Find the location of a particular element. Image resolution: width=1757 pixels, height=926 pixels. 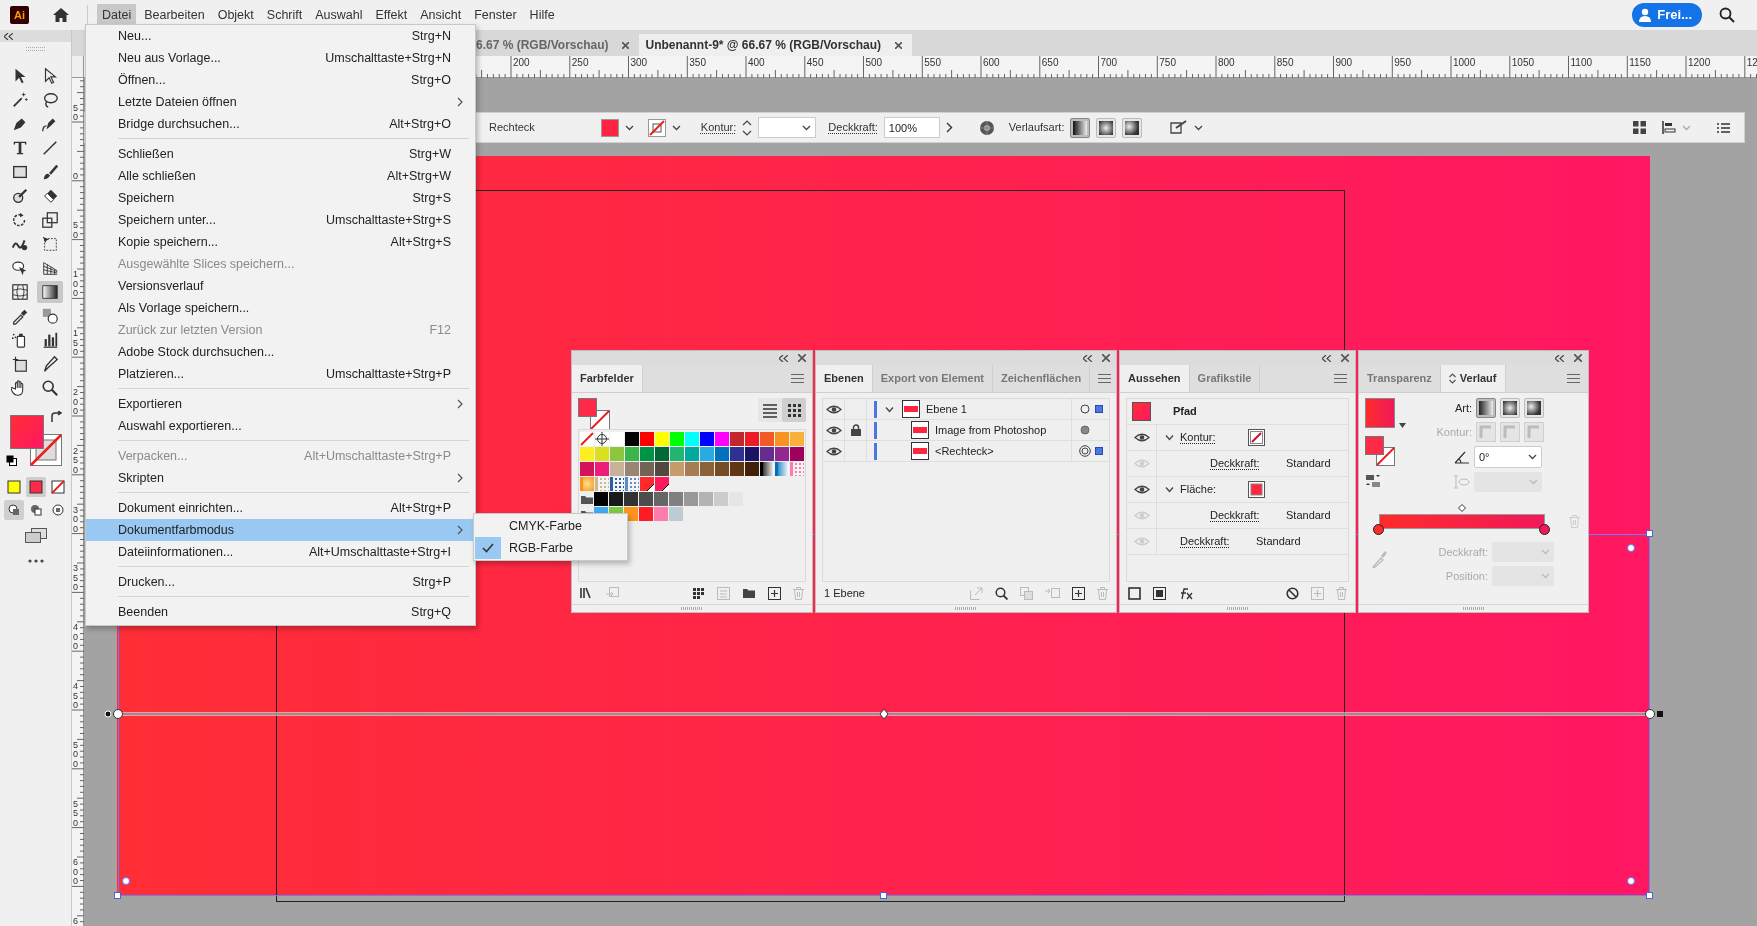

shortcut-text: Strg+S is located at coordinates (431, 198).